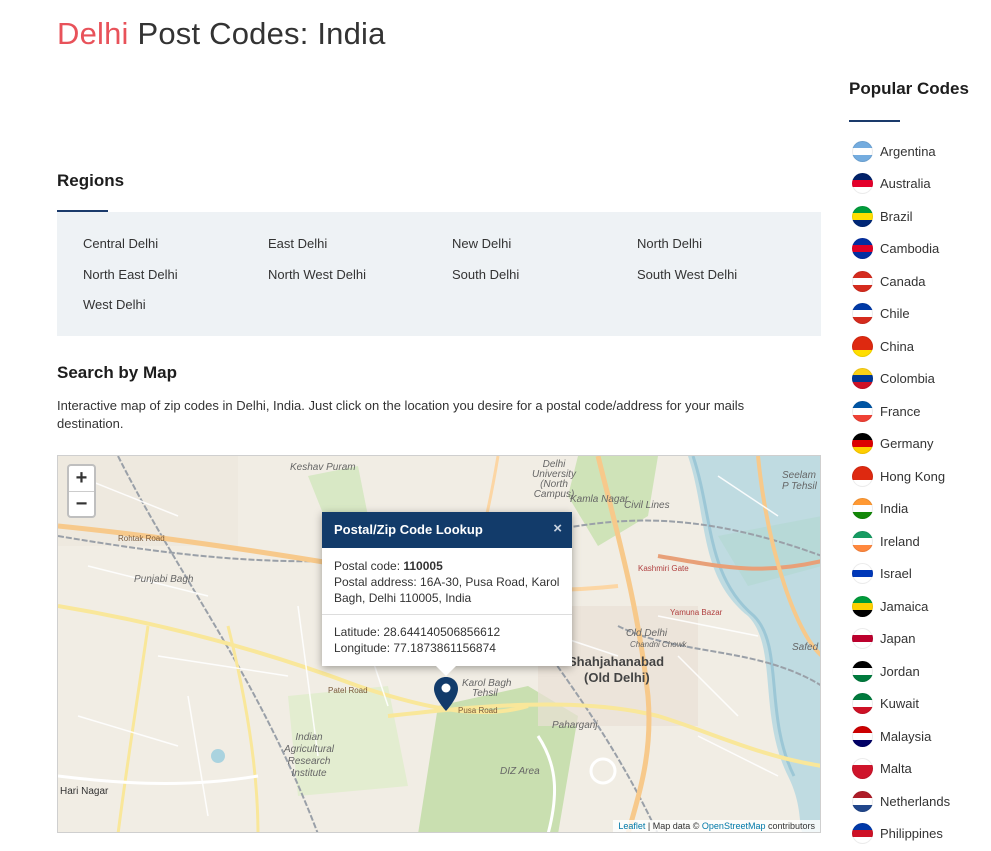 The width and height of the screenshot is (991, 851). Describe the element at coordinates (359, 632) in the screenshot. I see `latitude-label: Latitude:` at that location.